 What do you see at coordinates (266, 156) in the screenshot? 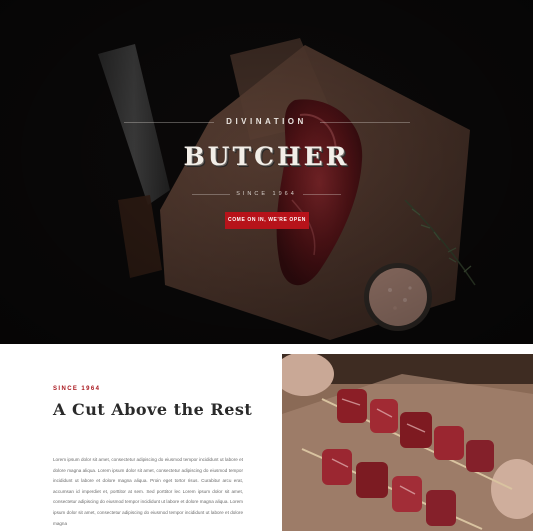
I see `hero-title: BUTCHER` at bounding box center [266, 156].